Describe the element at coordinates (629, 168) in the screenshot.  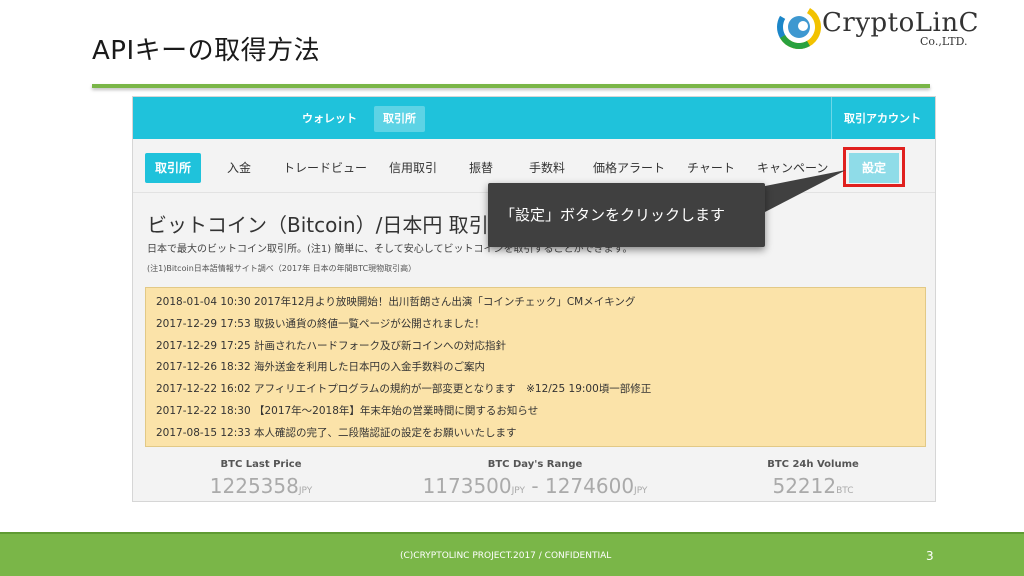
I see `tab-price-alert: 価格アラート` at that location.